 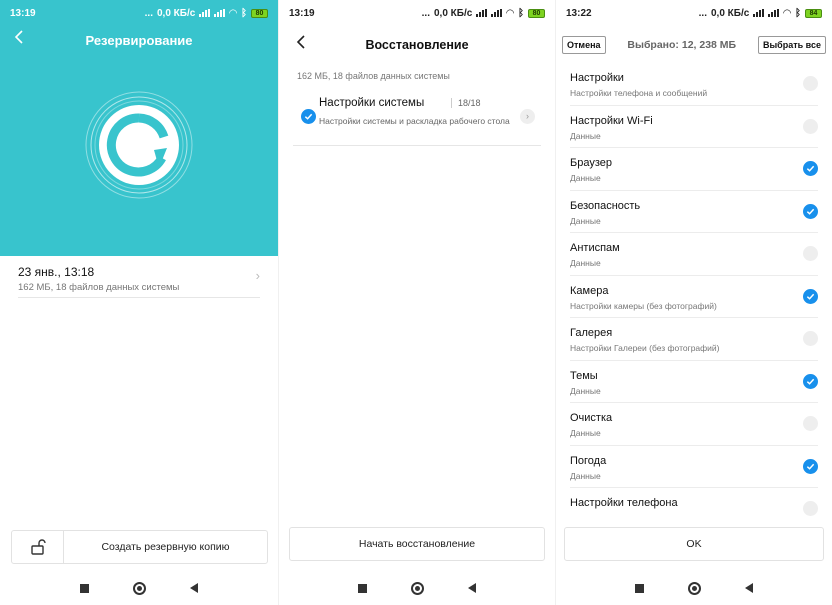 I want to click on item-name: Настройки Wi-Fi, so click(x=611, y=120).